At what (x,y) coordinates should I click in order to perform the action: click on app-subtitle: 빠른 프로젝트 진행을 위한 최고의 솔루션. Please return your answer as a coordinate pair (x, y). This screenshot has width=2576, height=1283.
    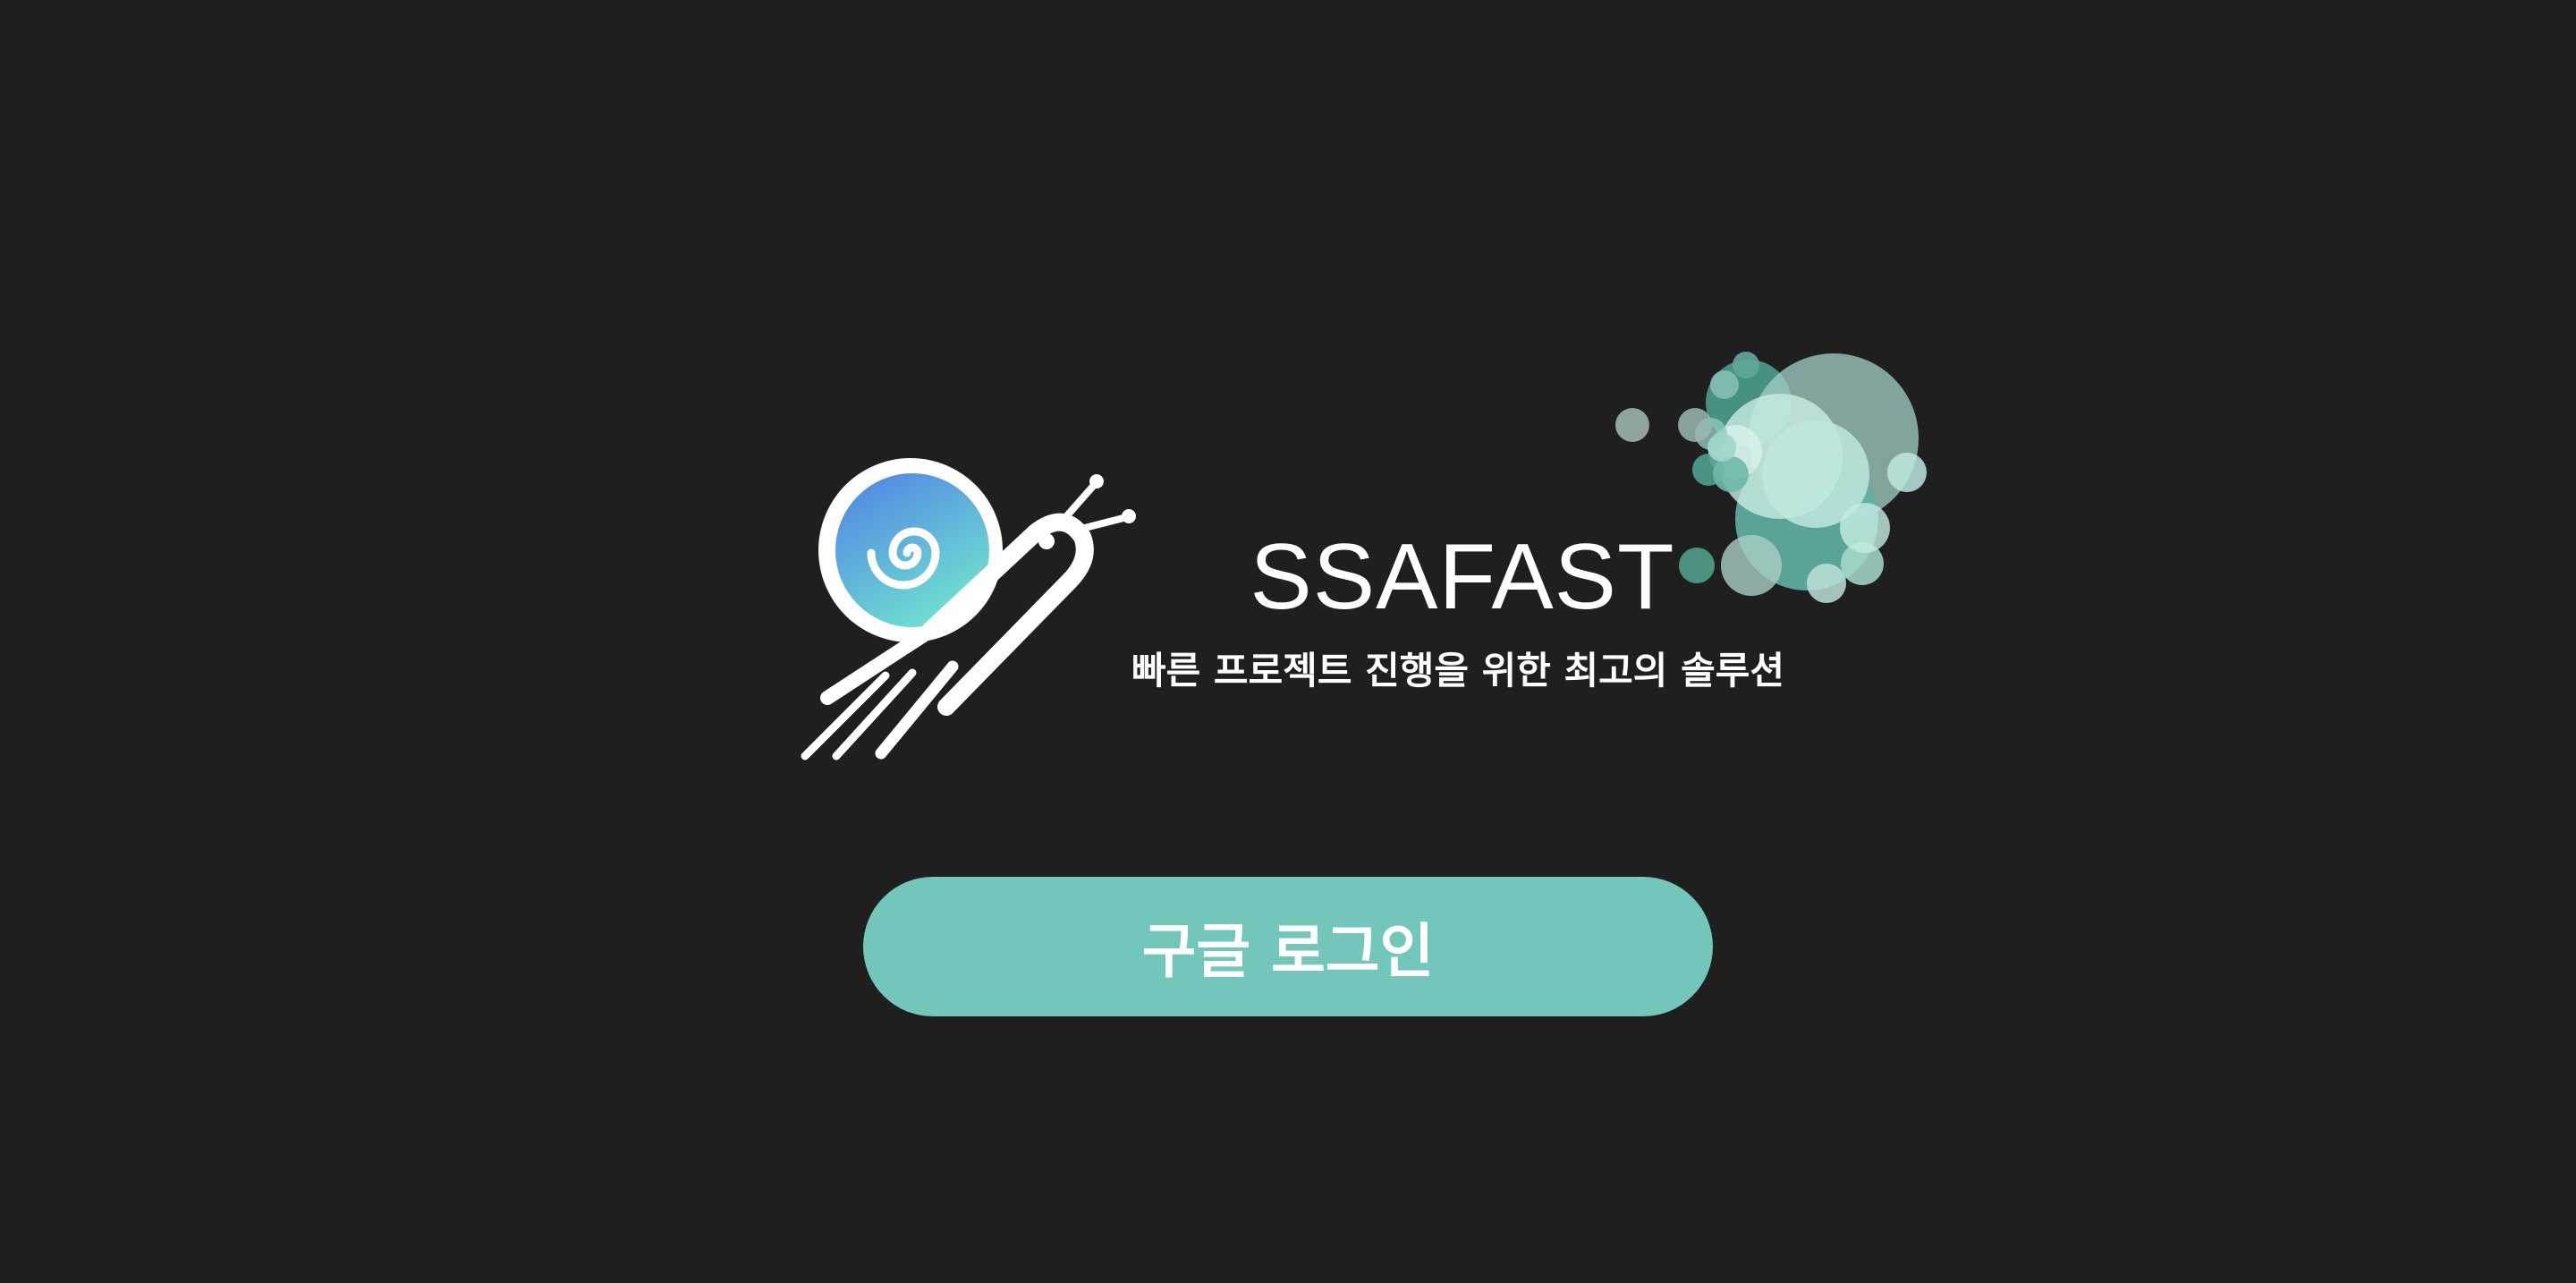
    Looking at the image, I should click on (1457, 670).